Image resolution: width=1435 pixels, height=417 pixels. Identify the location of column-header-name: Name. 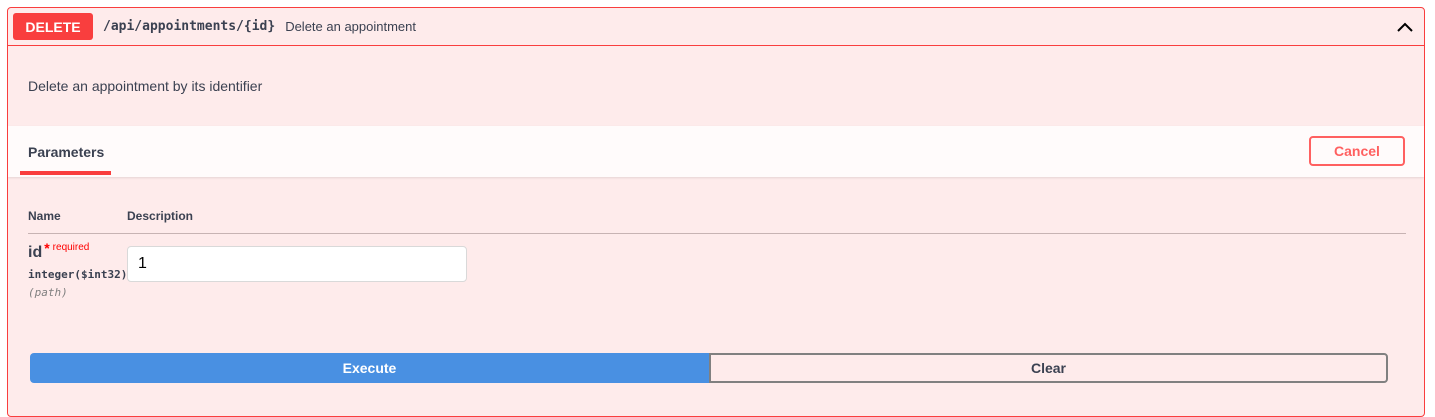
(44, 216).